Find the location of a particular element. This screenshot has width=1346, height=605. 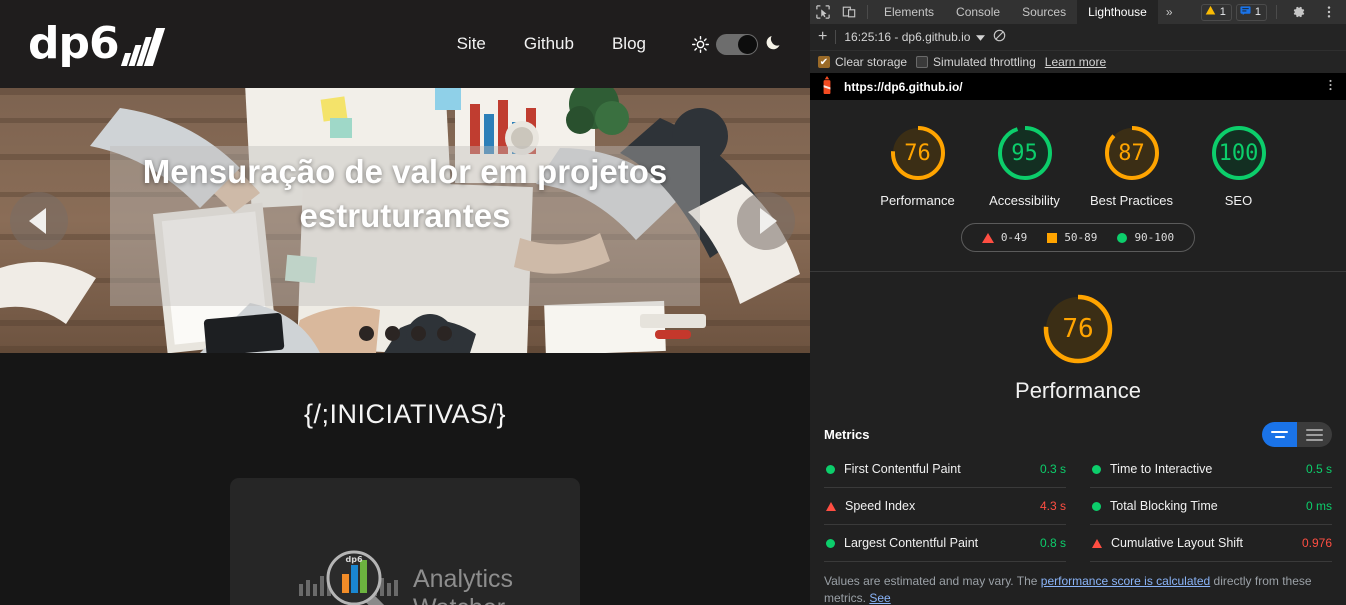

report-menu-icon is located at coordinates (1330, 86).